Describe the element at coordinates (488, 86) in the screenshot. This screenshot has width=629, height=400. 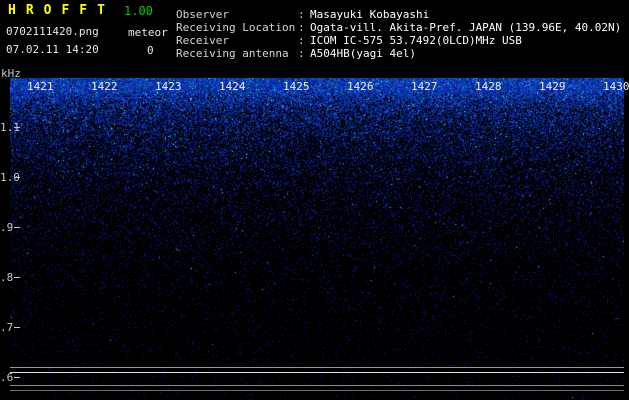
I see `time-tick-label: 1428` at that location.